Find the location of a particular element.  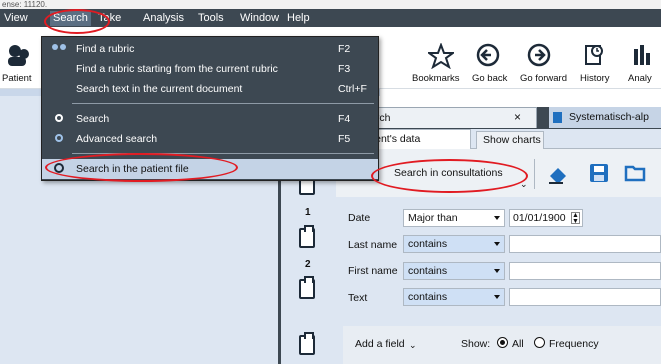

menu-item-label: Search text in the current document is located at coordinates (159, 89).